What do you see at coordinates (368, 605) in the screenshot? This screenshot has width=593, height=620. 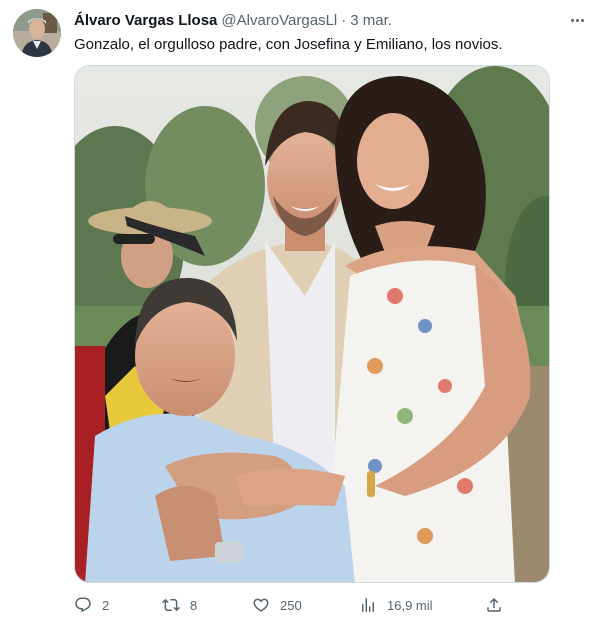 I see `analytics-icon` at bounding box center [368, 605].